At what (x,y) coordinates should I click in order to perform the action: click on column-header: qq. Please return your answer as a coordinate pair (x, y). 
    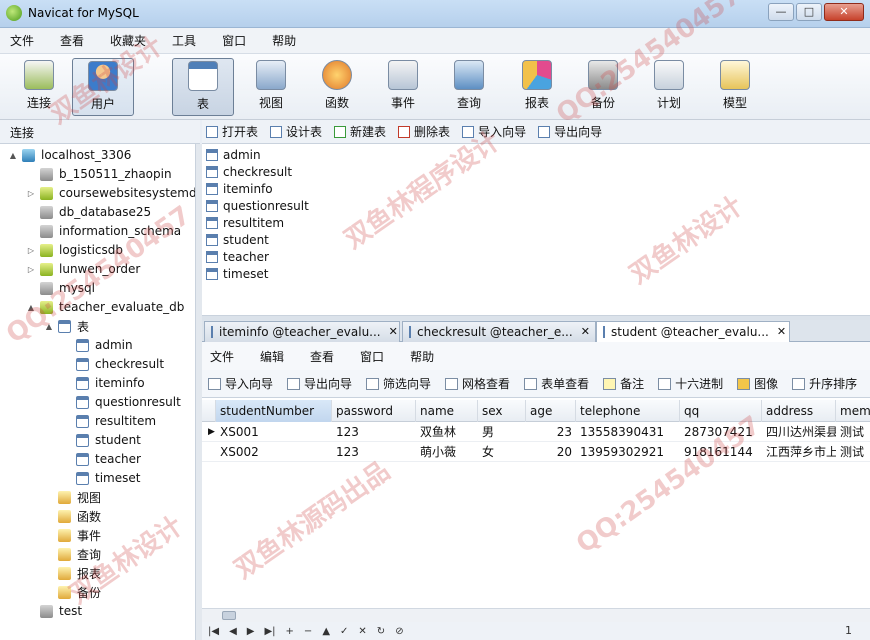
    Looking at the image, I should click on (721, 411).